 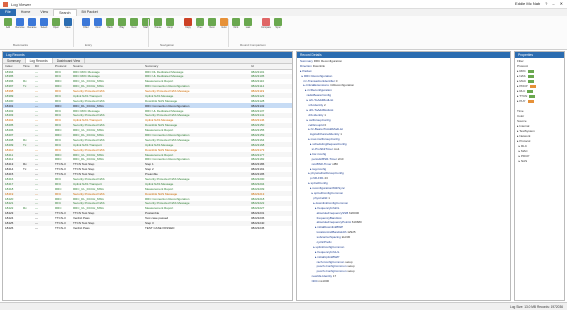 What do you see at coordinates (134, 22) in the screenshot?
I see `next-icon` at bounding box center [134, 22].